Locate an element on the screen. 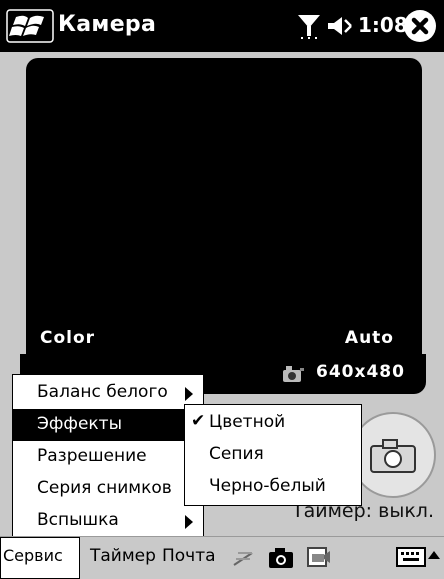  wireless-icon is located at coordinates (243, 558).